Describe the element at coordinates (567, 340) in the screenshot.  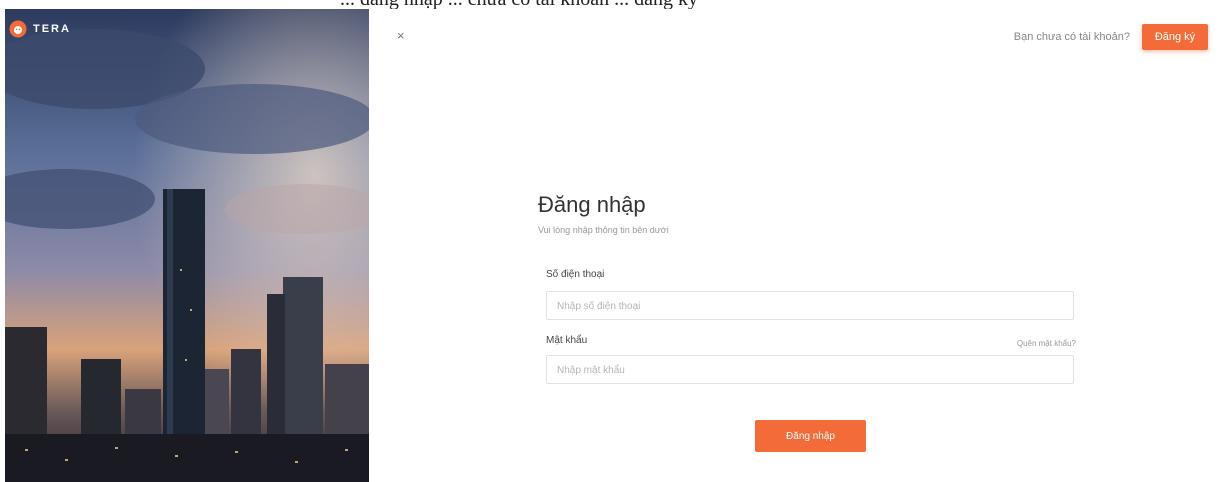
I see `password-label: Mật khẩu` at that location.